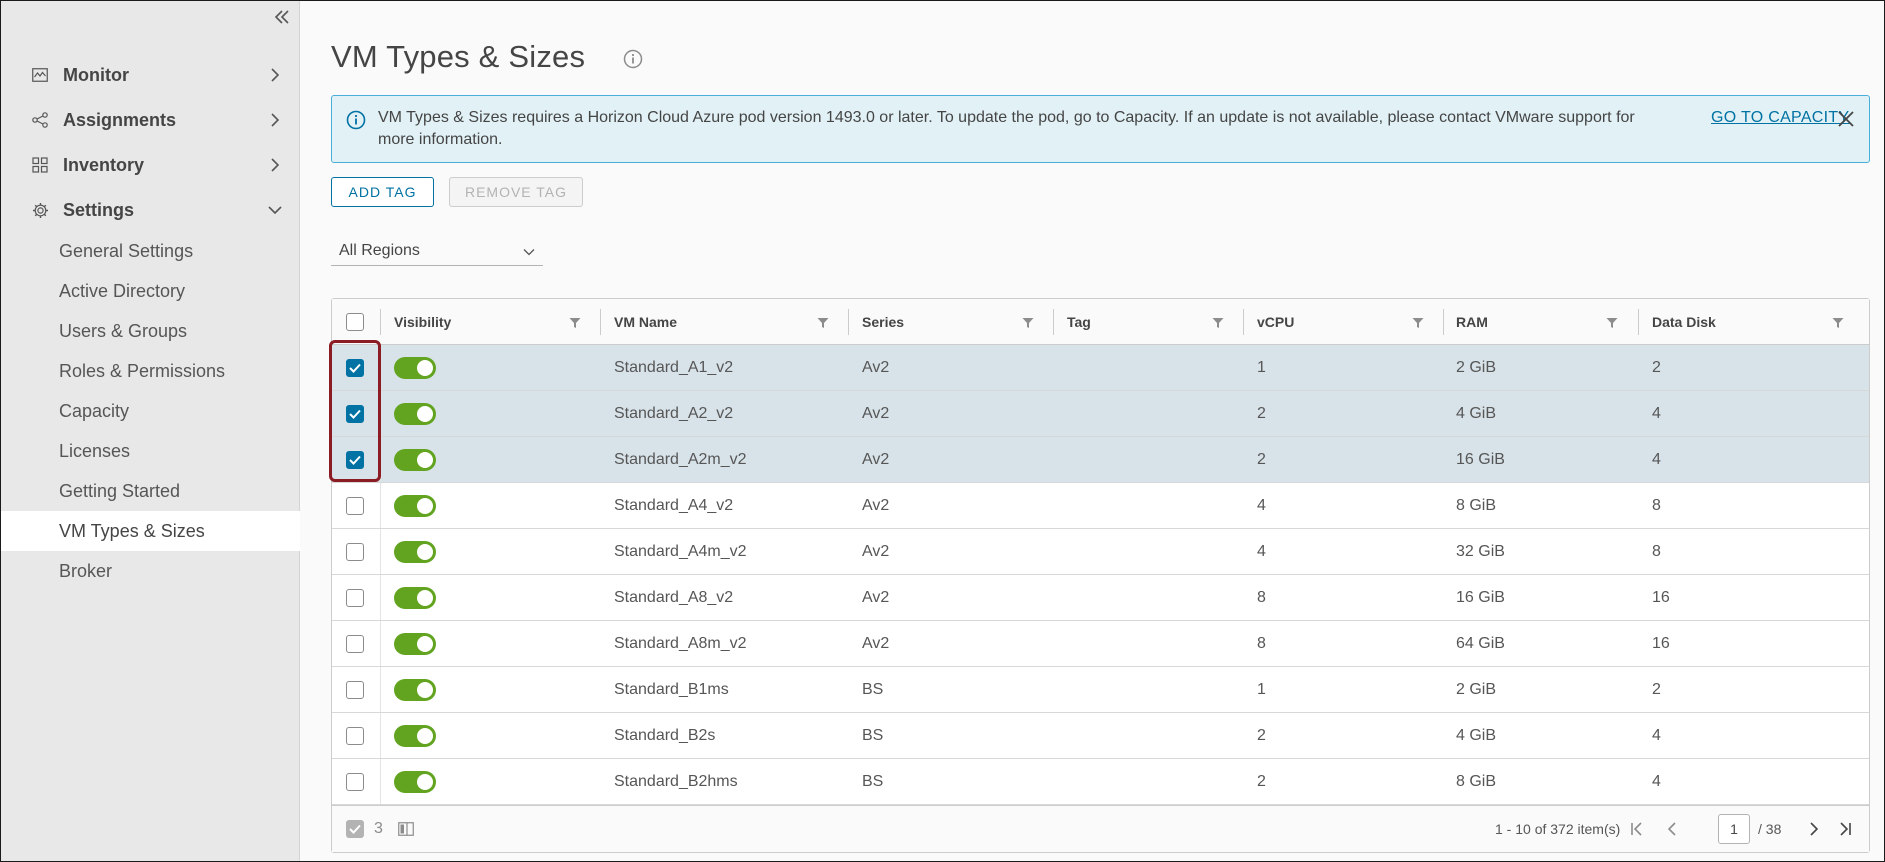 The width and height of the screenshot is (1885, 862). I want to click on column-header-vm-name: VM Name, so click(645, 322).